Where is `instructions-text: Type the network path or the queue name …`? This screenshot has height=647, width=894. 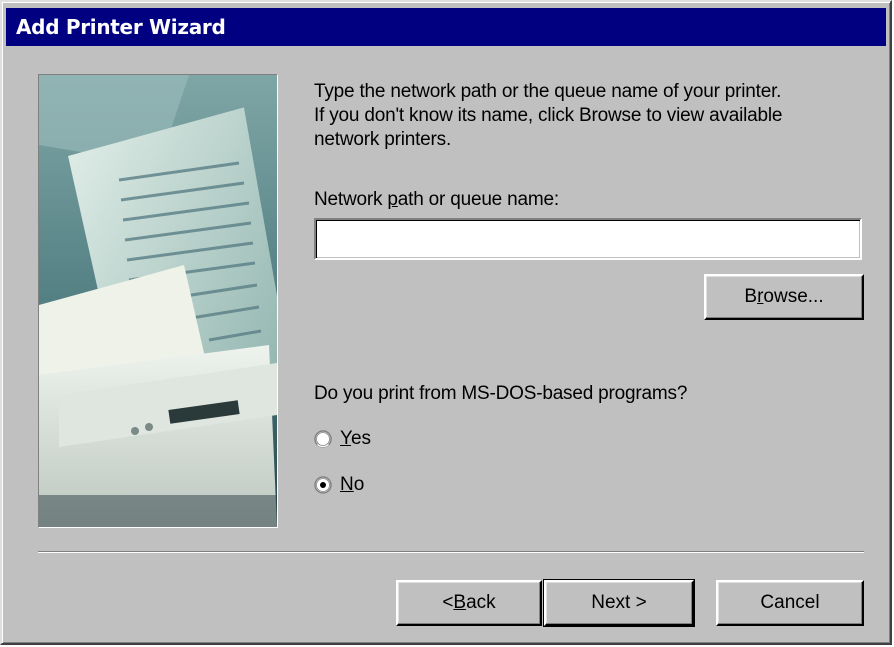
instructions-text: Type the network path or the queue name … is located at coordinates (592, 116).